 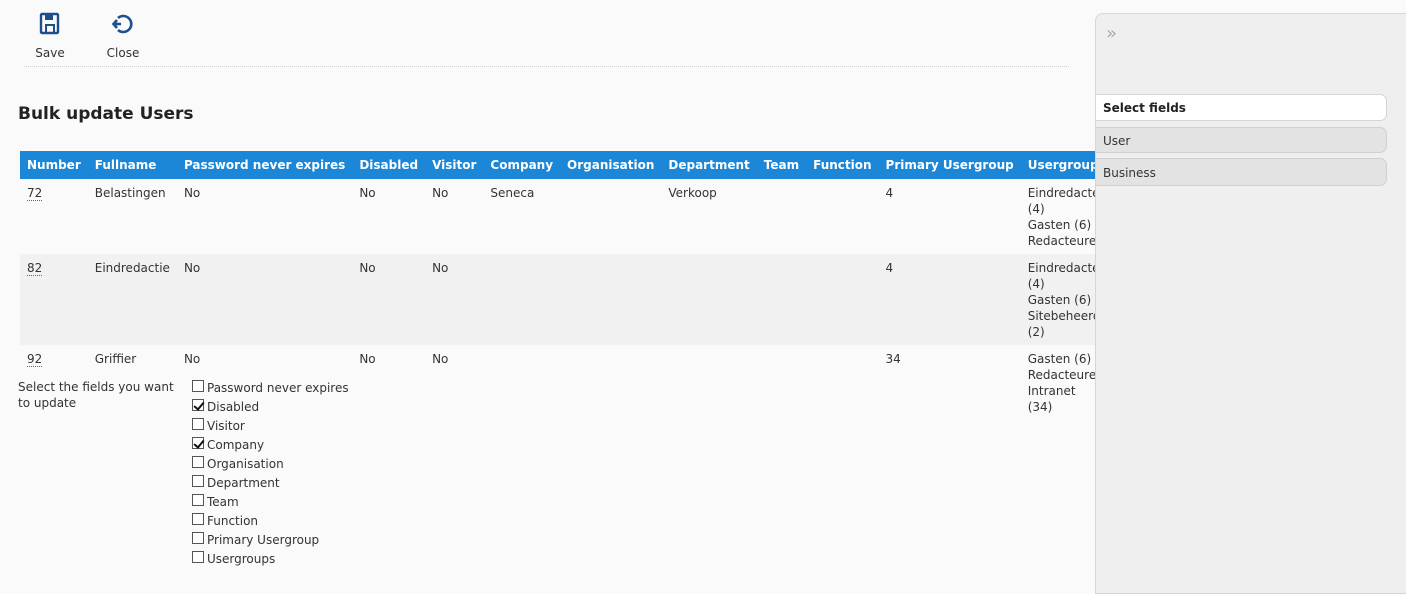 I want to click on field-option-department: Department, so click(x=270, y=482).